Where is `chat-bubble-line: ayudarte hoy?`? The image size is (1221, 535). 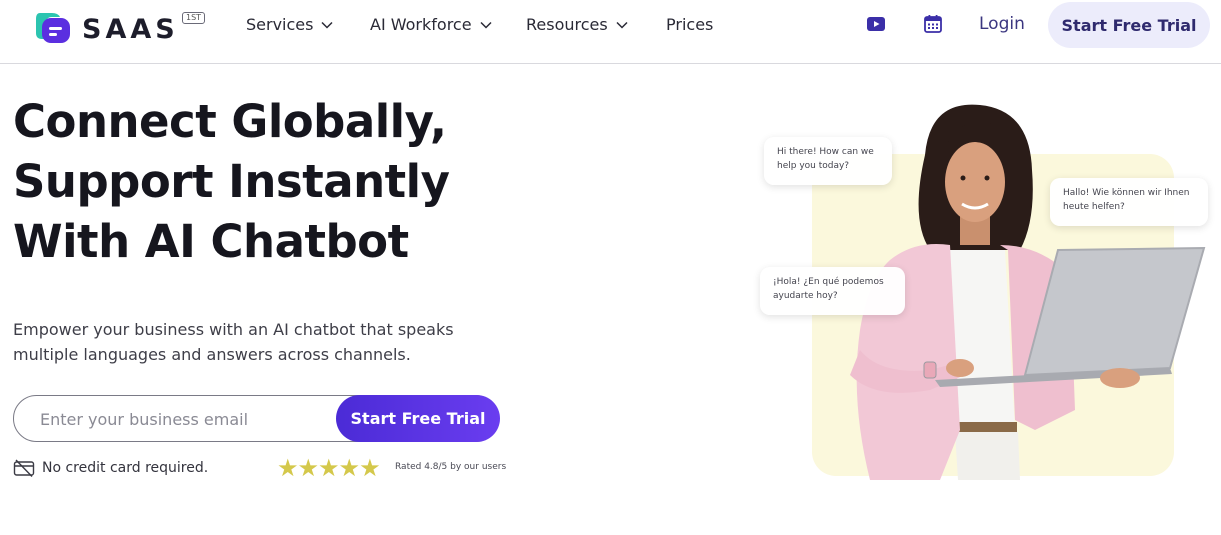 chat-bubble-line: ayudarte hoy? is located at coordinates (805, 296).